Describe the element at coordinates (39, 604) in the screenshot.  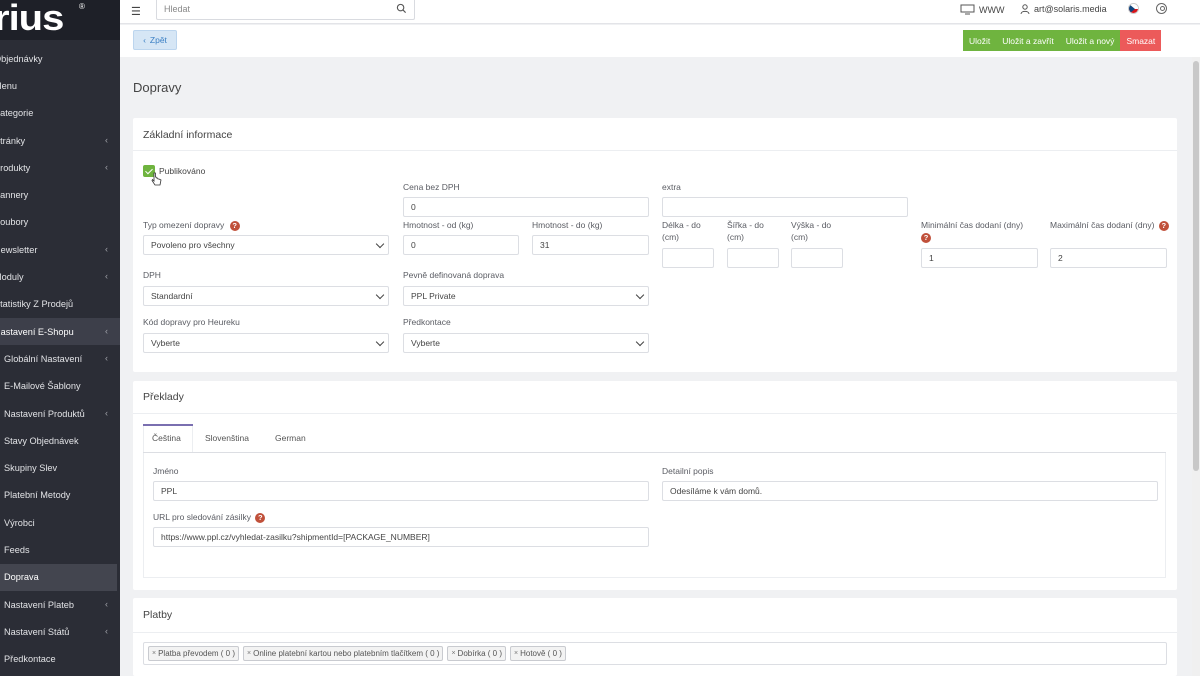
I see `sidebar-item-label: Nastavení Plateb` at that location.